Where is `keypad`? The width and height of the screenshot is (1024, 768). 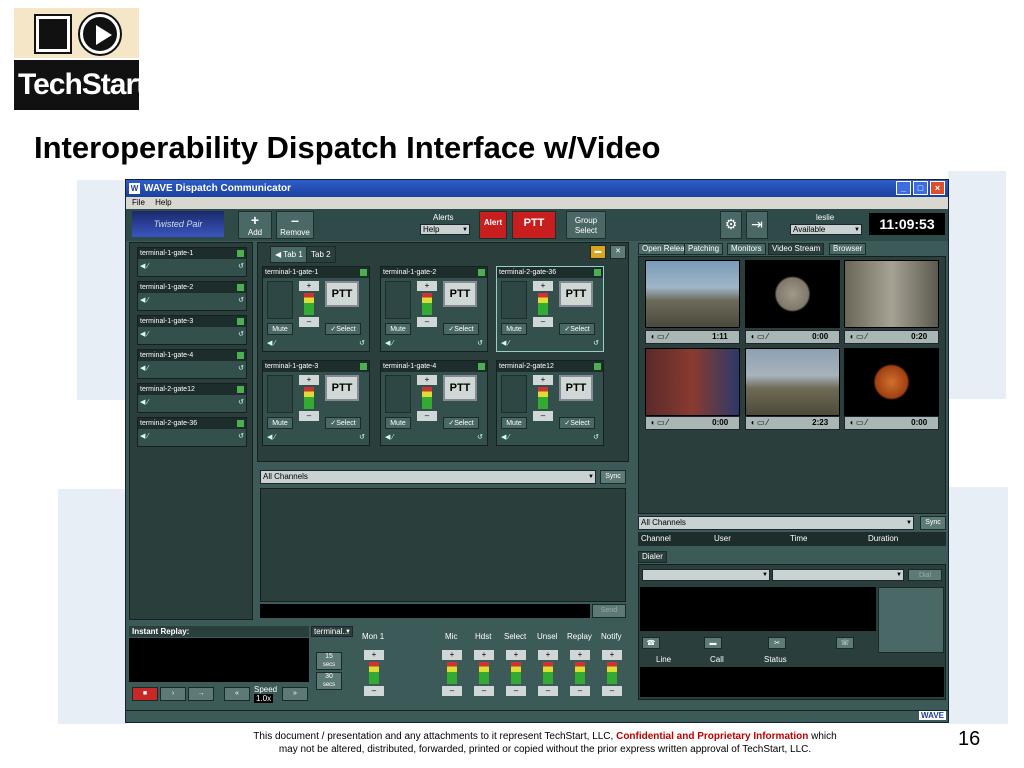 keypad is located at coordinates (911, 620).